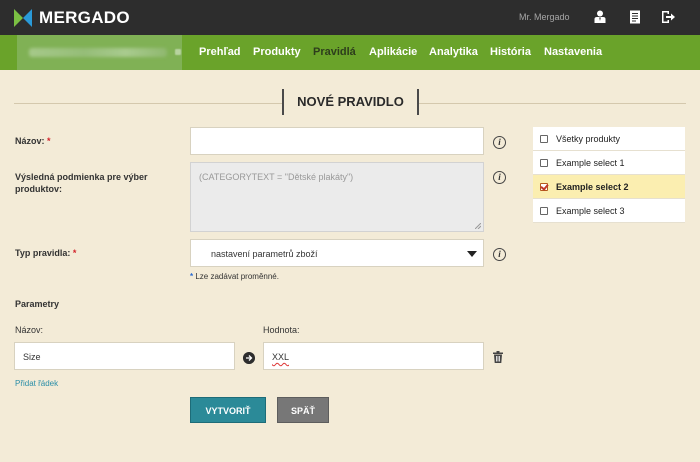 The height and width of the screenshot is (462, 700). Describe the element at coordinates (84, 18) in the screenshot. I see `brand-name: MERGADO` at that location.